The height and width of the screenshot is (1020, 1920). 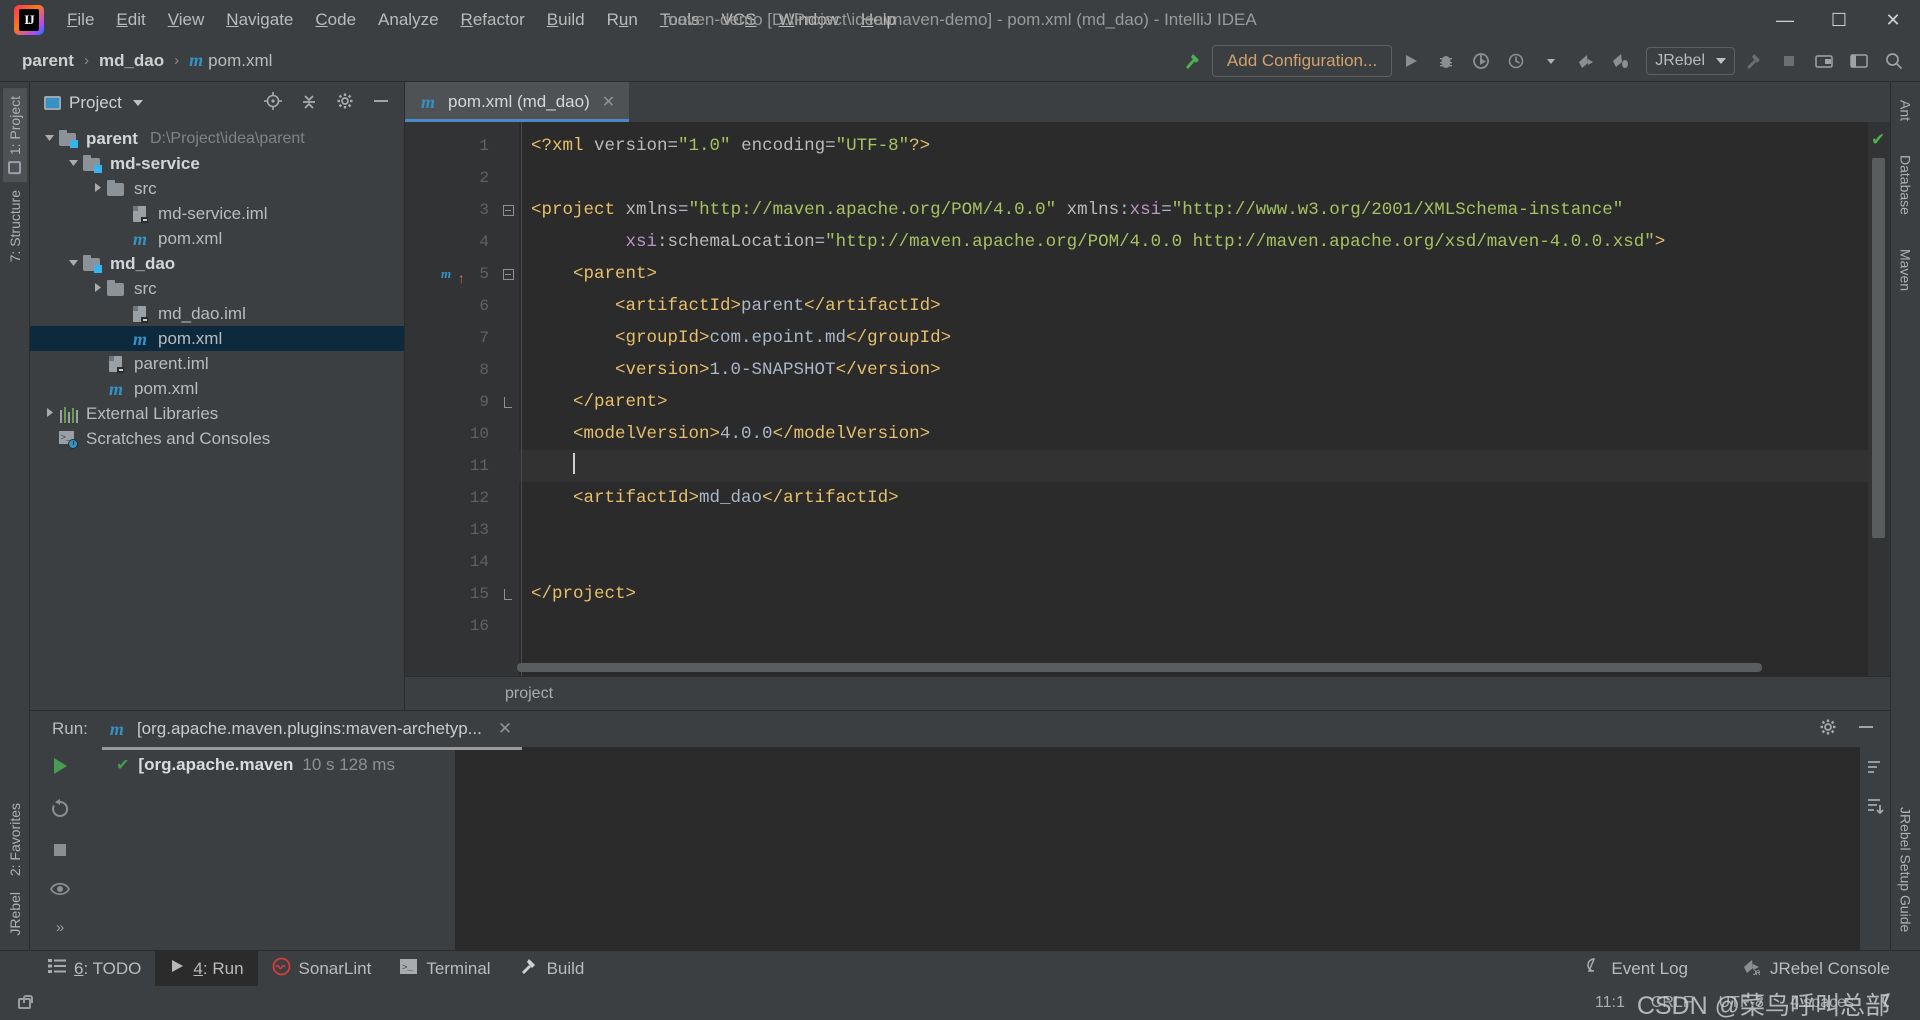 What do you see at coordinates (1411, 61) in the screenshot?
I see `run-icon` at bounding box center [1411, 61].